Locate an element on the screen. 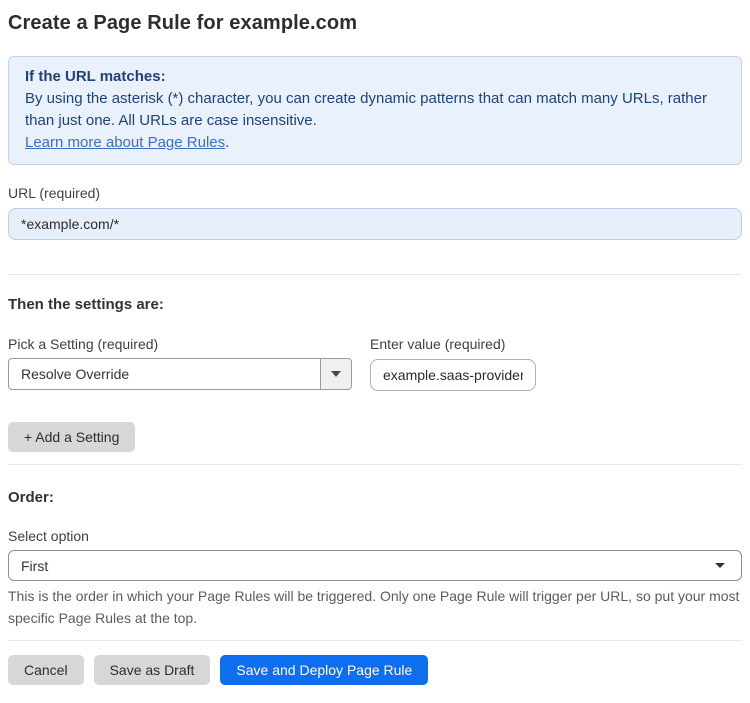  setting-picker-value: Resolve Override is located at coordinates (75, 374).